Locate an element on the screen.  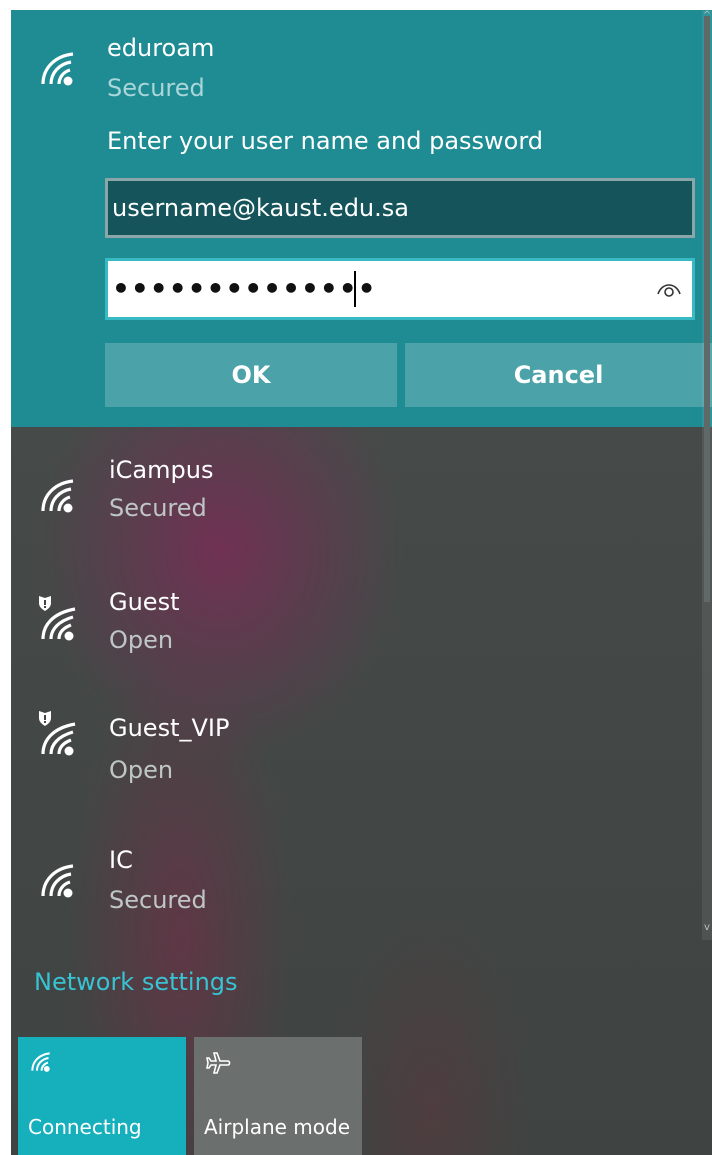
network-name: iCampus is located at coordinates (161, 470).